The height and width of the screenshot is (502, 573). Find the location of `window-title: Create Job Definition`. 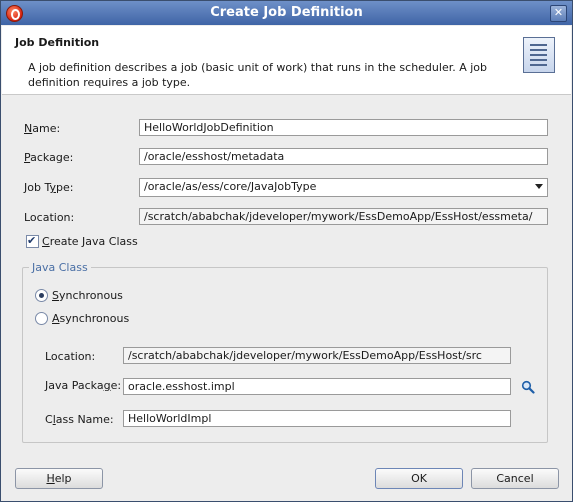

window-title: Create Job Definition is located at coordinates (286, 12).